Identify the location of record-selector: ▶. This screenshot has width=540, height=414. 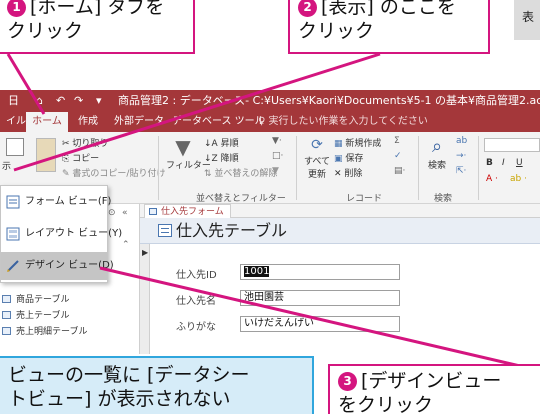
(145, 299).